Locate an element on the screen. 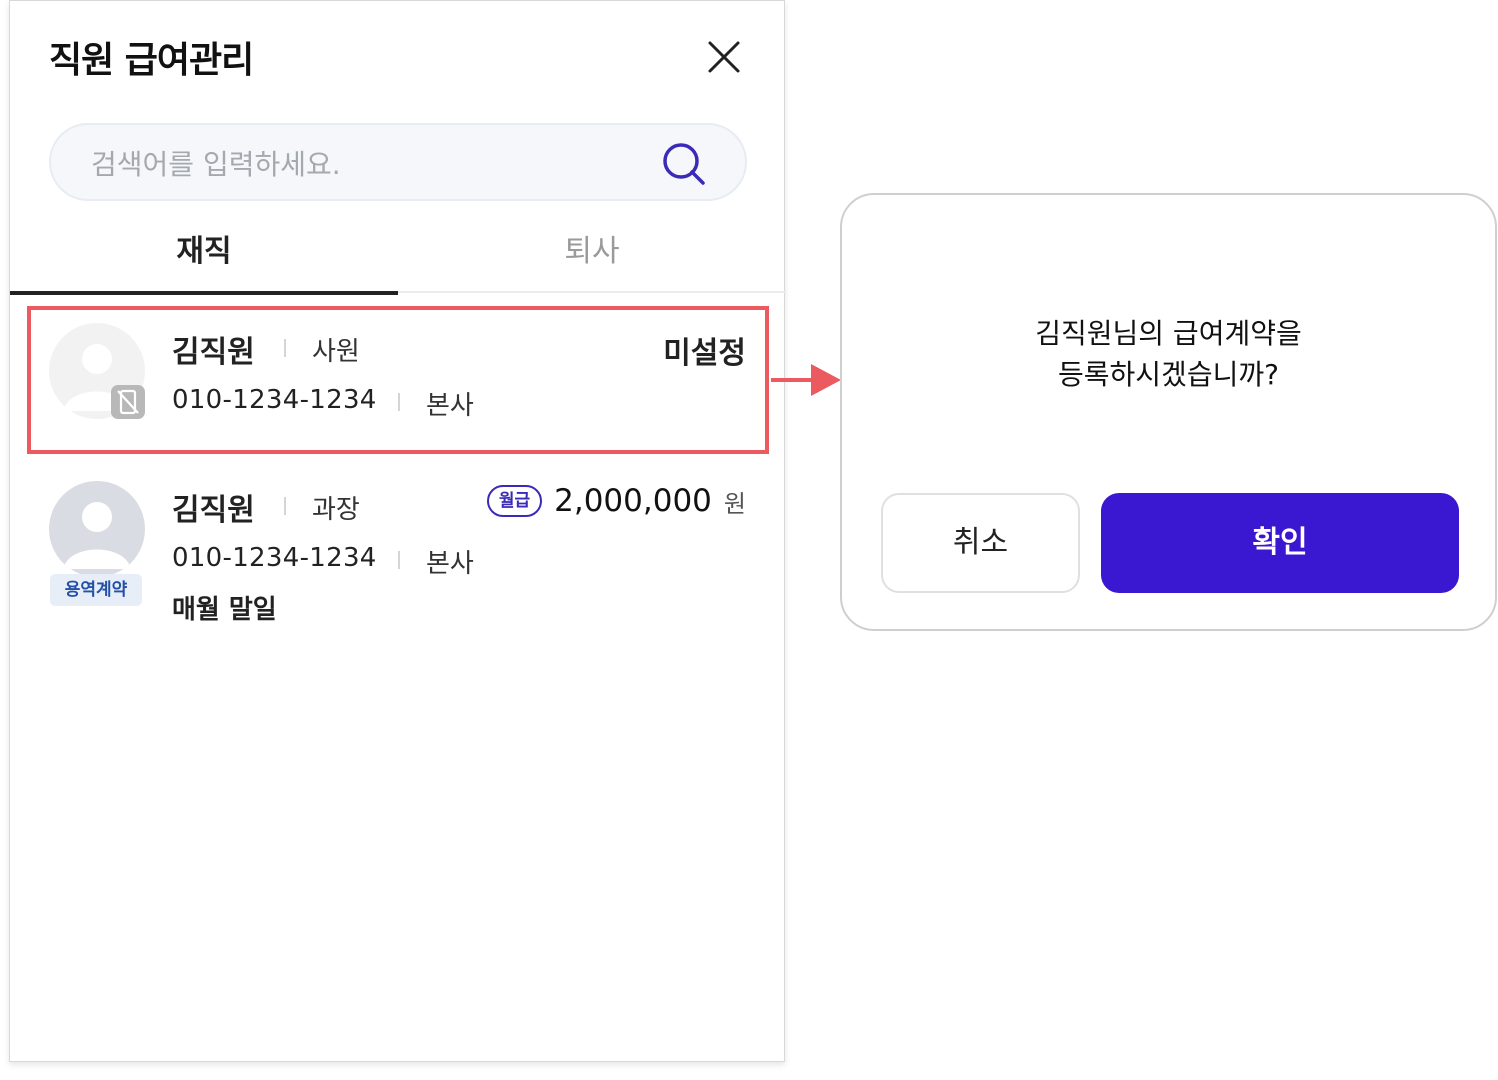 Image resolution: width=1498 pixels, height=1080 pixels. search-button is located at coordinates (684, 164).